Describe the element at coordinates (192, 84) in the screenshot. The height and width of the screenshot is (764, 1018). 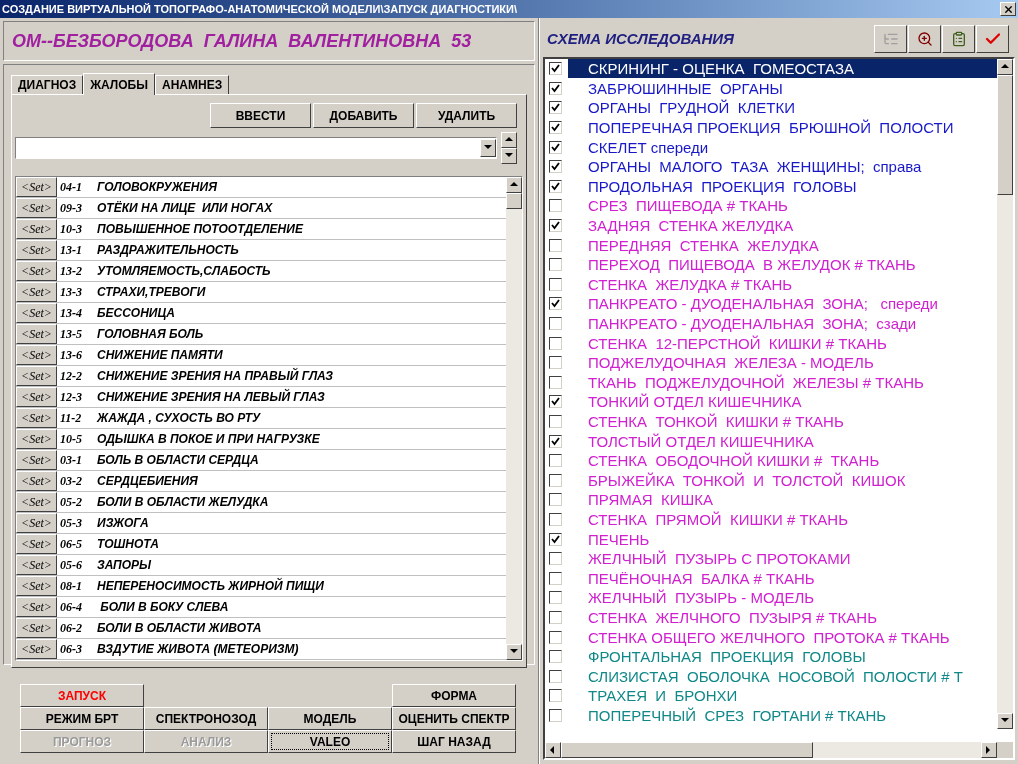
I see `tab: АНАМНЕЗ` at that location.